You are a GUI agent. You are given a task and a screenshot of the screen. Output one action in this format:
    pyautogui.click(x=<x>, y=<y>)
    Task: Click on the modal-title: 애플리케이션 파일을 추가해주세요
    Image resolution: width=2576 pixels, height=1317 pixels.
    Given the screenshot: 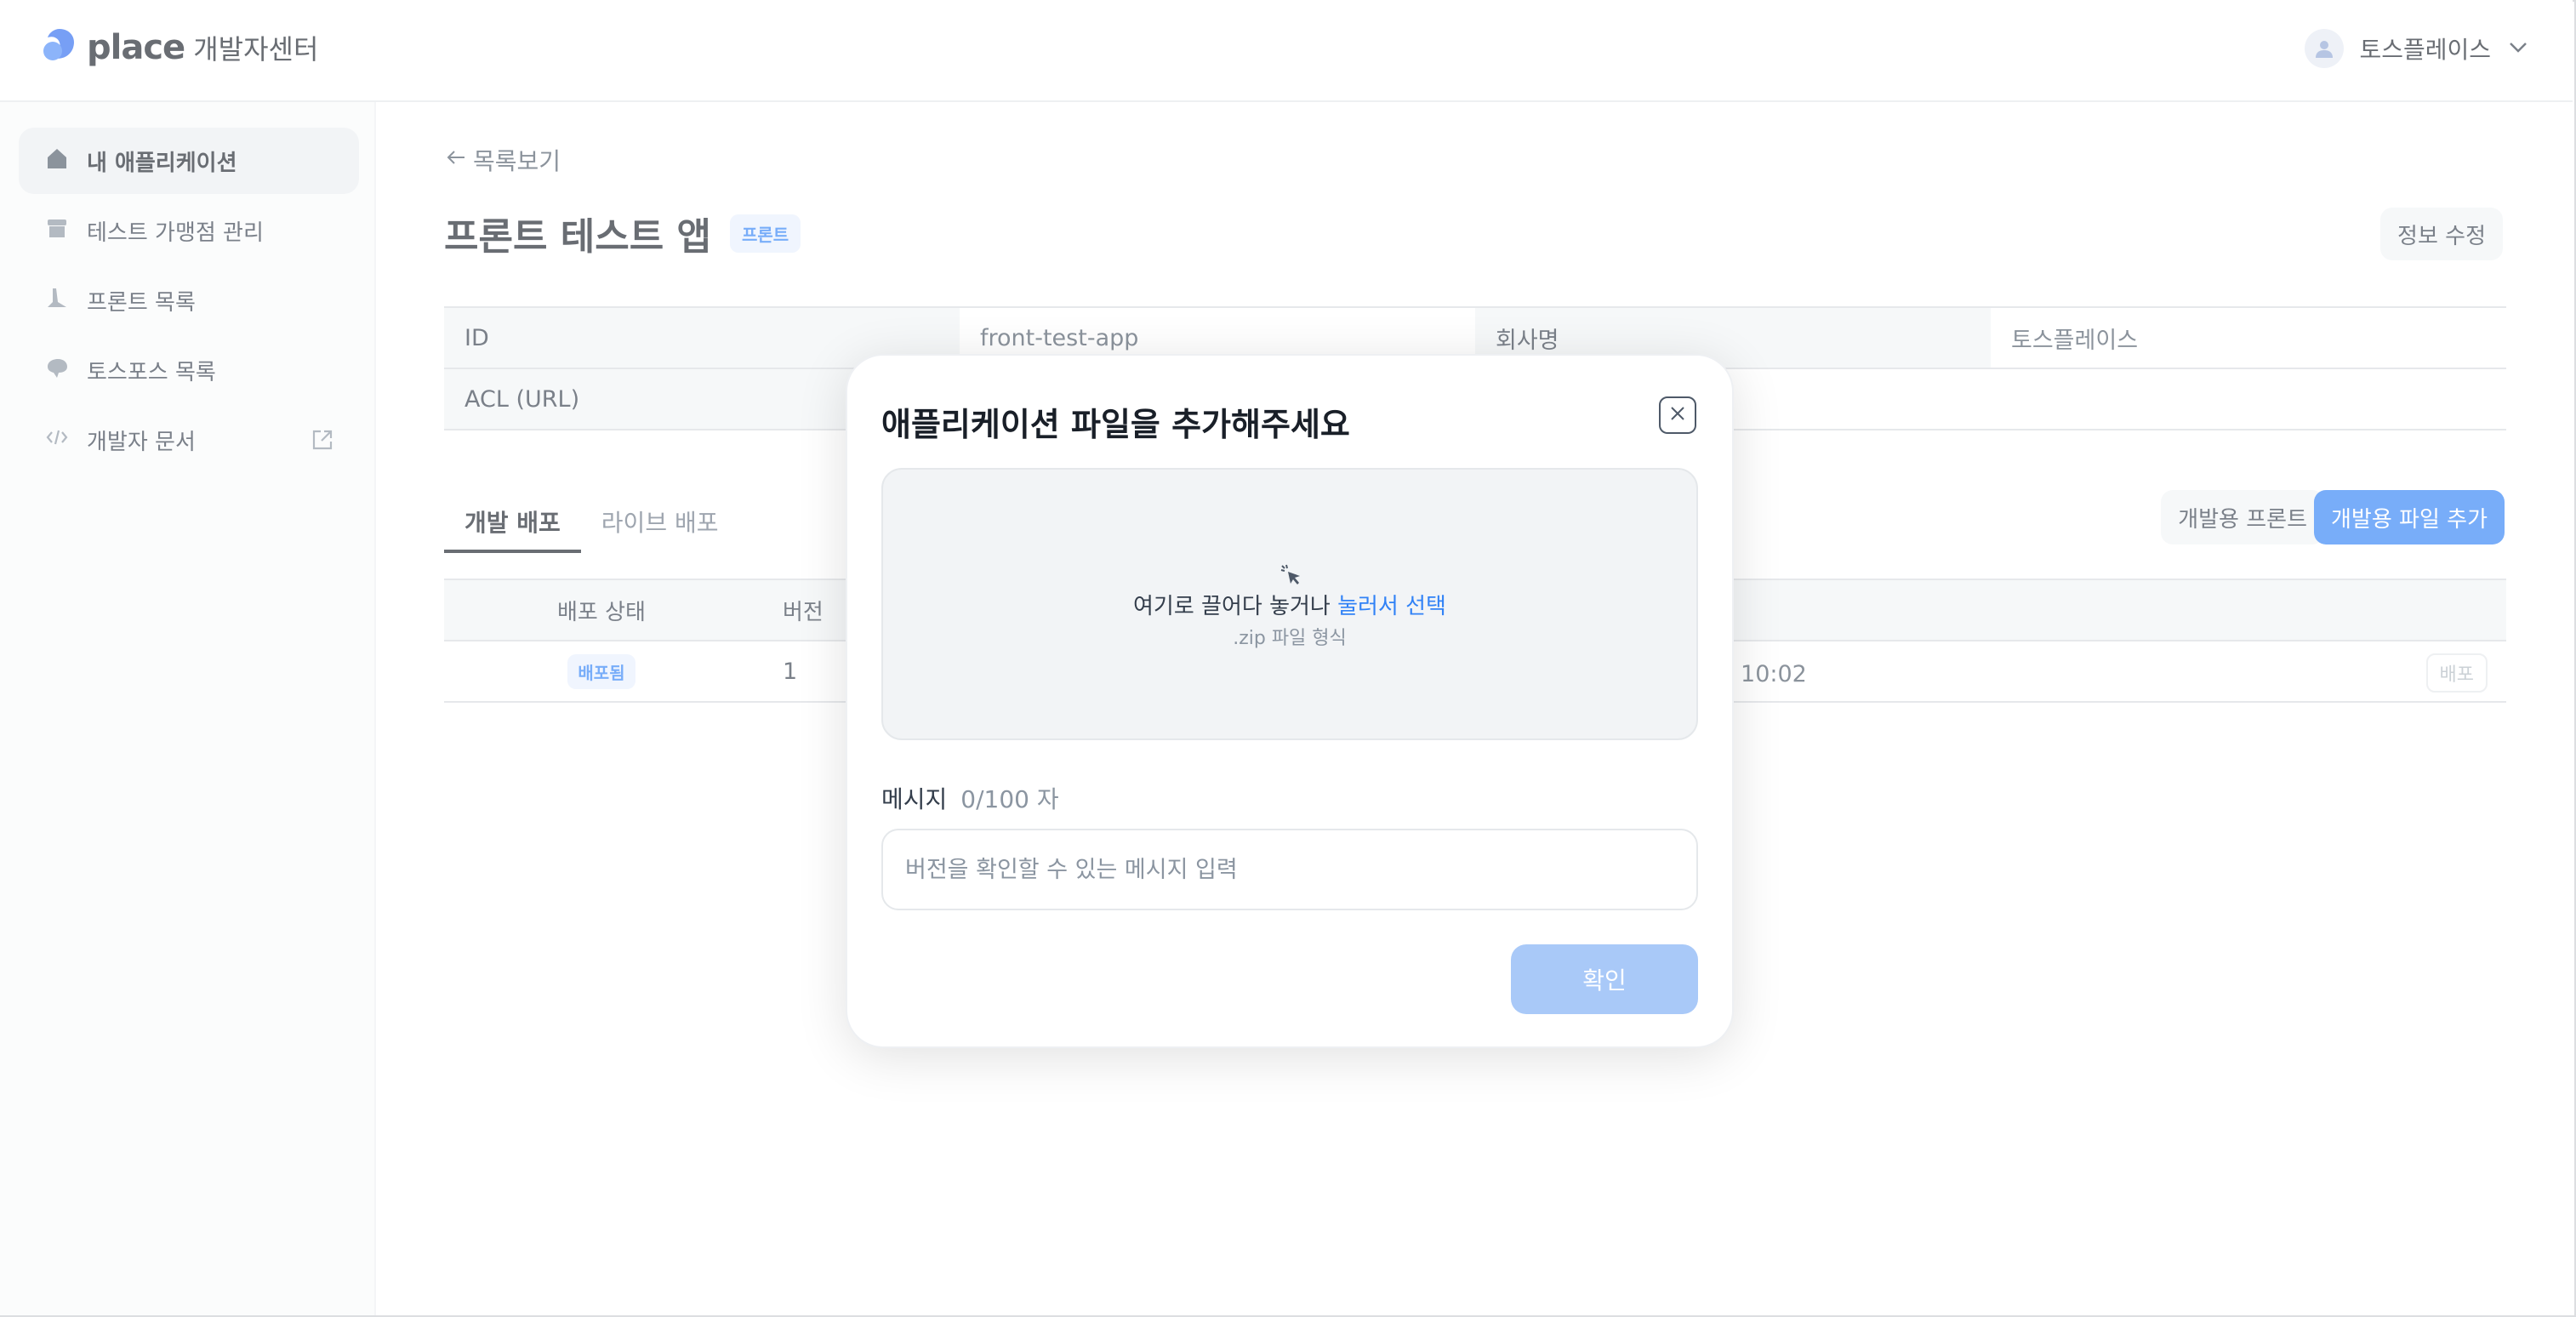 What is the action you would take?
    pyautogui.click(x=1115, y=424)
    